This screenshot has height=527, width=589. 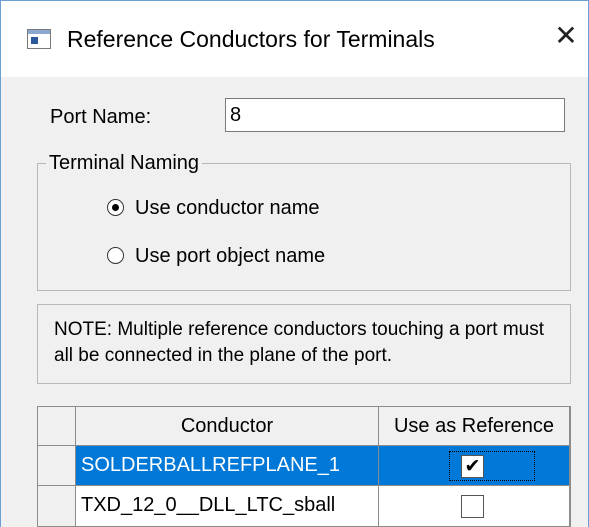 What do you see at coordinates (124, 163) in the screenshot?
I see `terminal-naming-legend: Terminal Naming` at bounding box center [124, 163].